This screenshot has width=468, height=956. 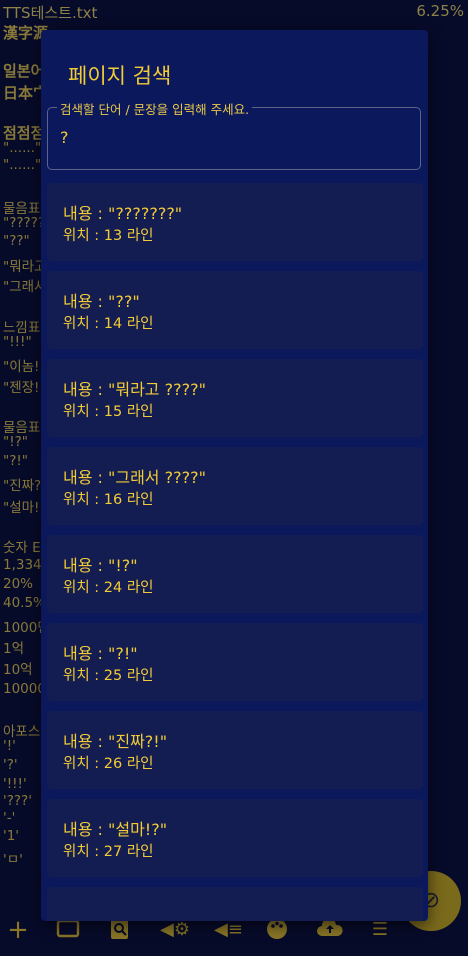 What do you see at coordinates (14, 649) in the screenshot?
I see `document-line: 1억` at bounding box center [14, 649].